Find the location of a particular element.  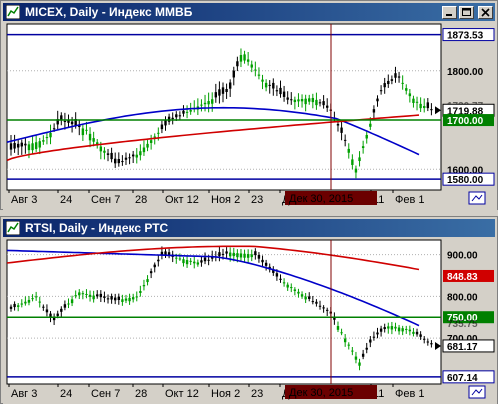

minimize-icon is located at coordinates (449, 15).